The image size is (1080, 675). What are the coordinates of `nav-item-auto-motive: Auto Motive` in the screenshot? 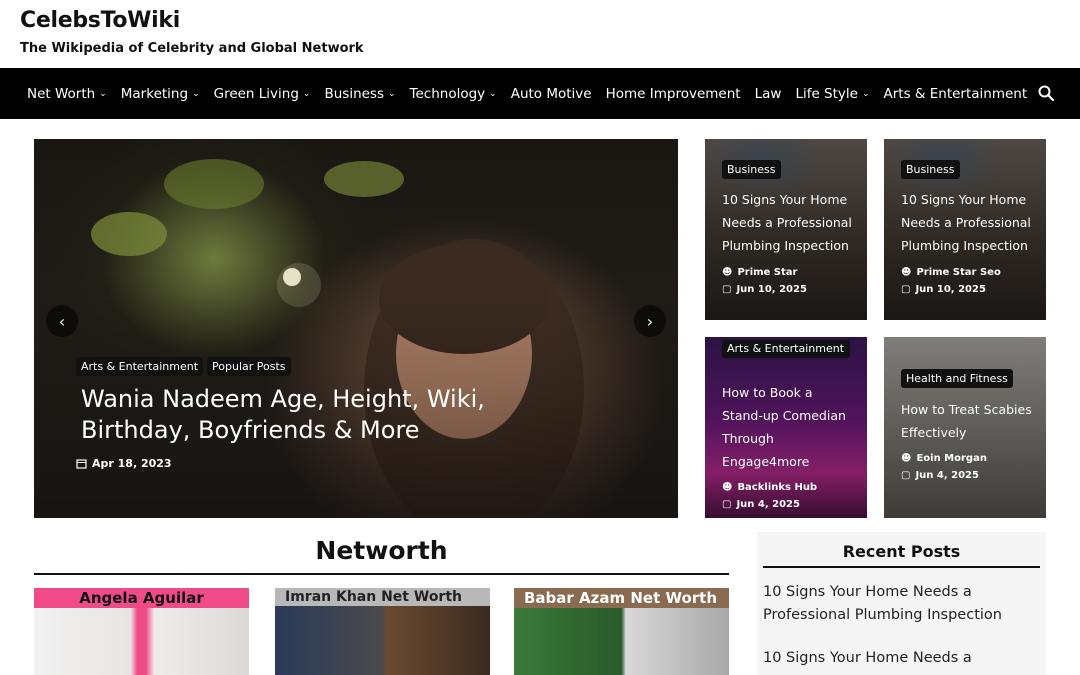 It's located at (551, 94).